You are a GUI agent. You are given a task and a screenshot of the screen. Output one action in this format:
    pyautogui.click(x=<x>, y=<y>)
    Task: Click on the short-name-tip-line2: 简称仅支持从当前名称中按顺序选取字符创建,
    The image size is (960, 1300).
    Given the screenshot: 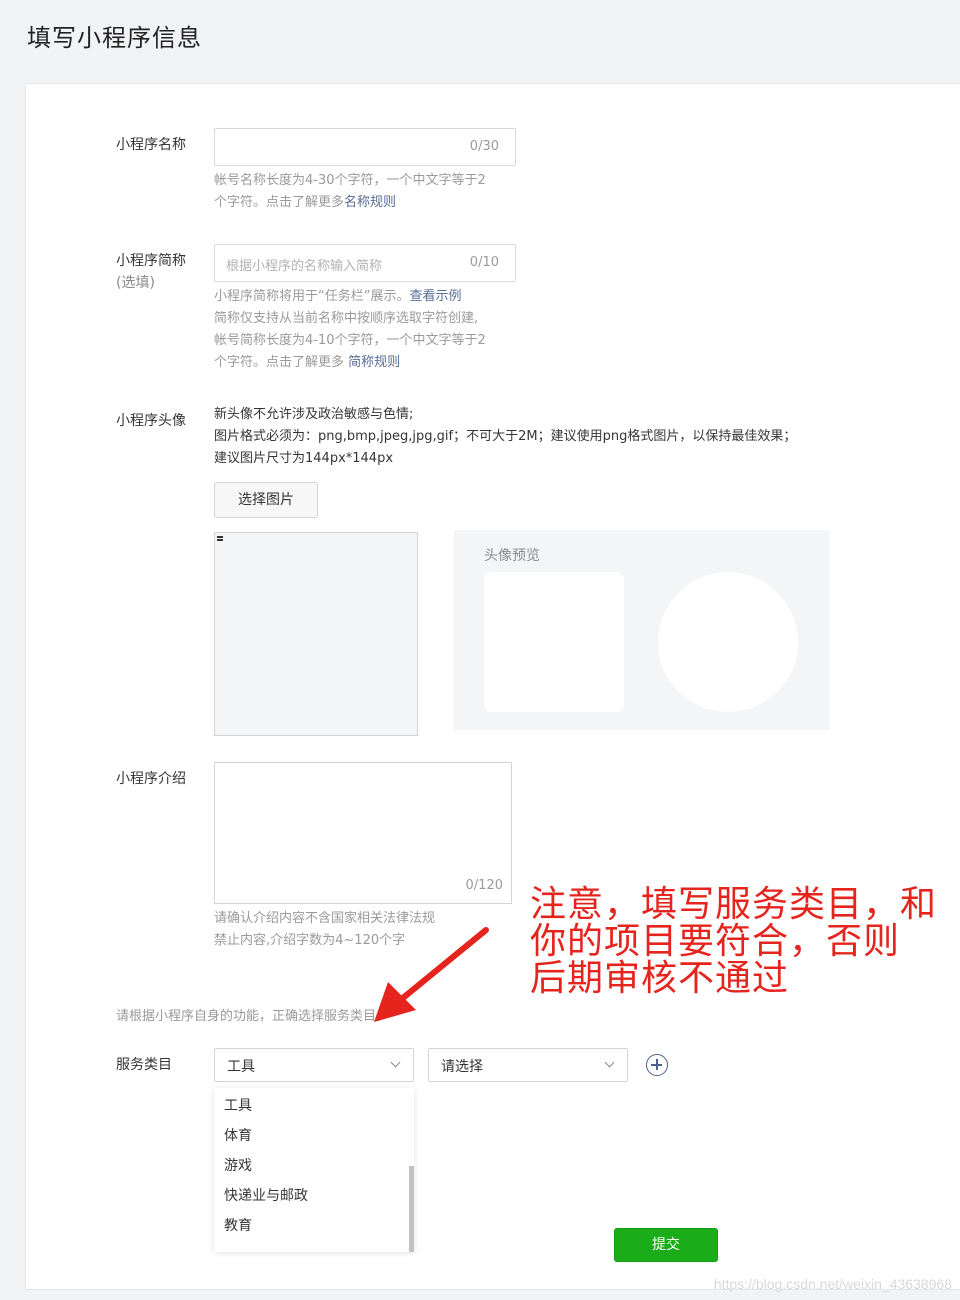 What is the action you would take?
    pyautogui.click(x=346, y=318)
    